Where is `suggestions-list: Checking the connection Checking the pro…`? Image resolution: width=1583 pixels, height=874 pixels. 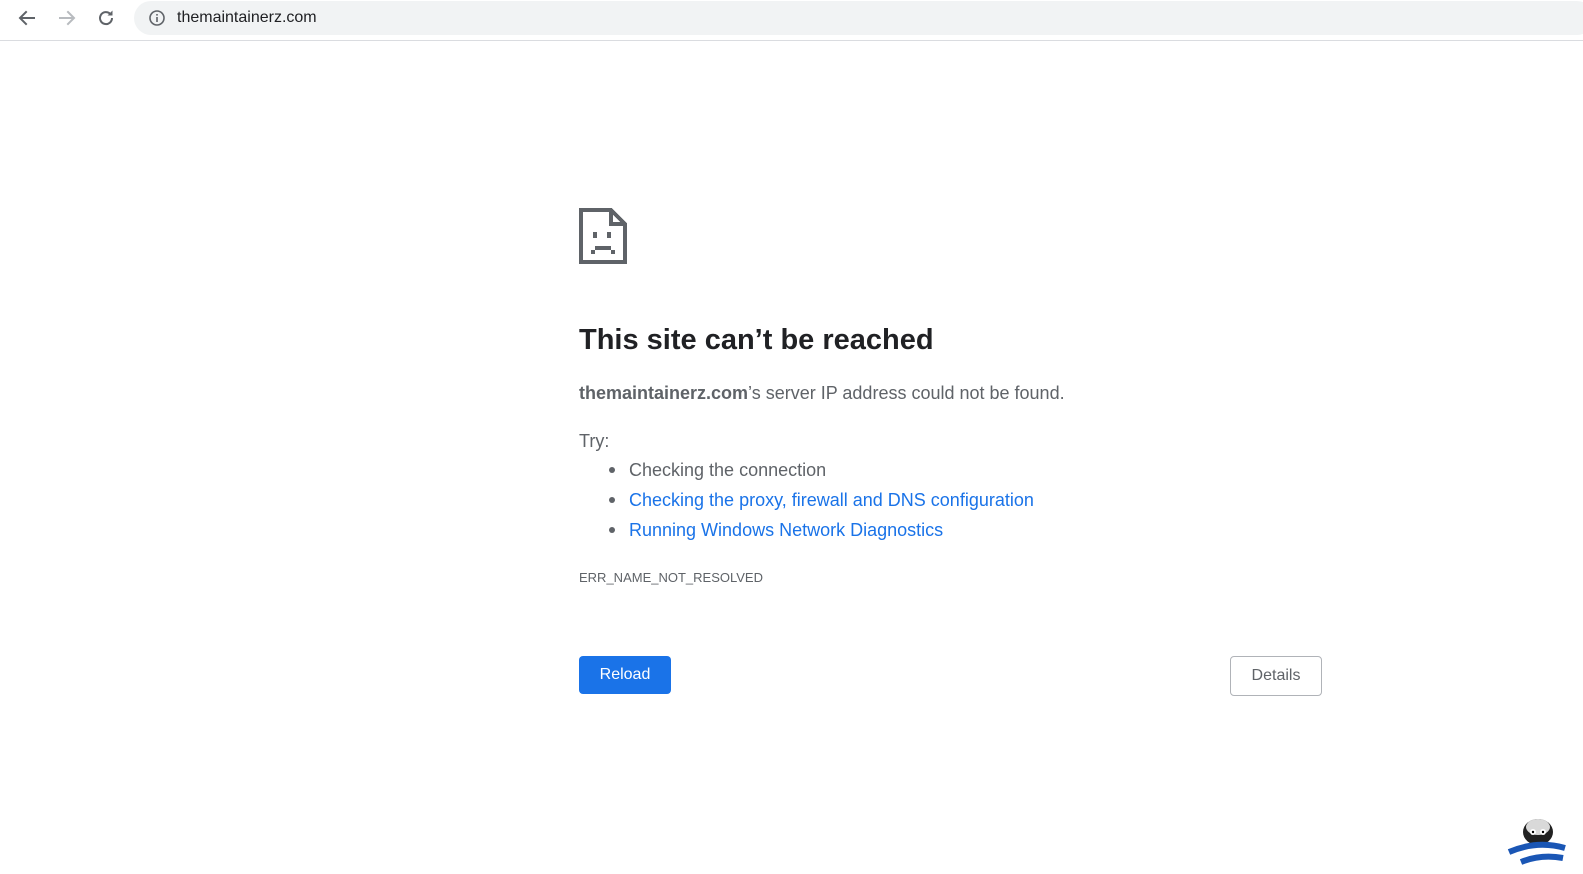
suggestions-list: Checking the connection Checking the pro… is located at coordinates (806, 503).